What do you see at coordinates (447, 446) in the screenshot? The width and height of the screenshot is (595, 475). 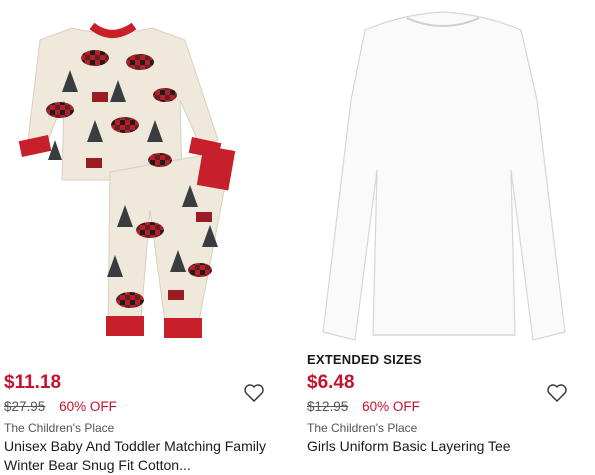 I see `product-title-link: Girls Uniform Basic Layering Tee` at bounding box center [447, 446].